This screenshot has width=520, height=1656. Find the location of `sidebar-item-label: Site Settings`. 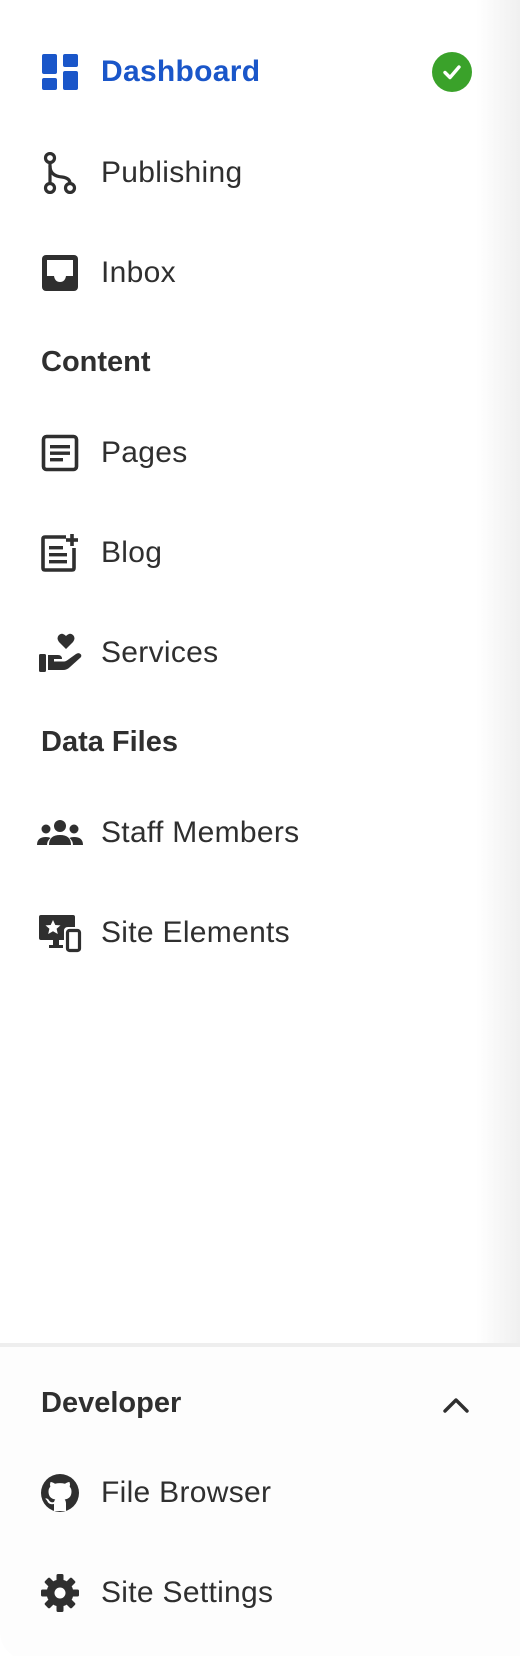

sidebar-item-label: Site Settings is located at coordinates (187, 1592).